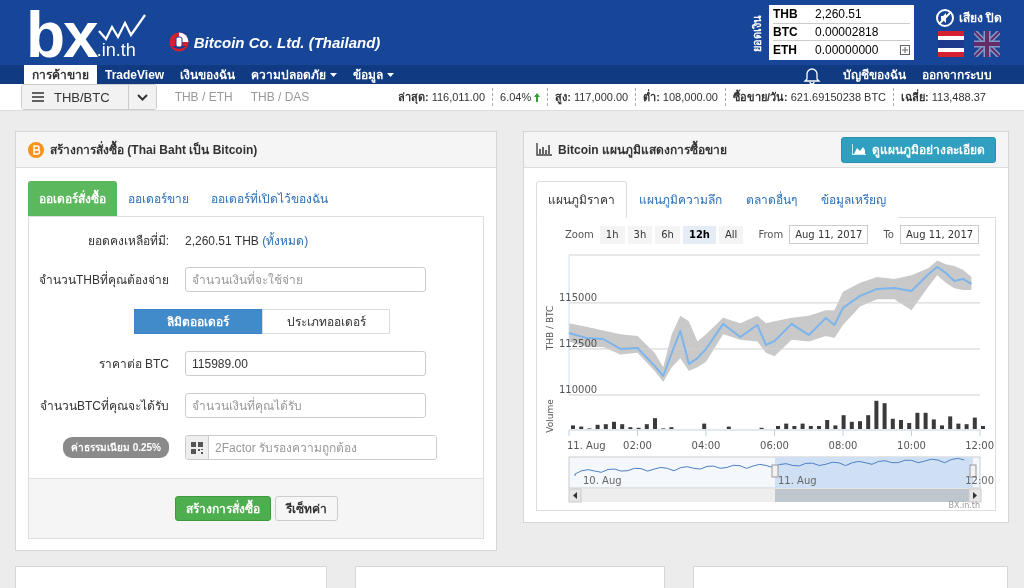  I want to click on nav-item: TradeView, so click(135, 74).